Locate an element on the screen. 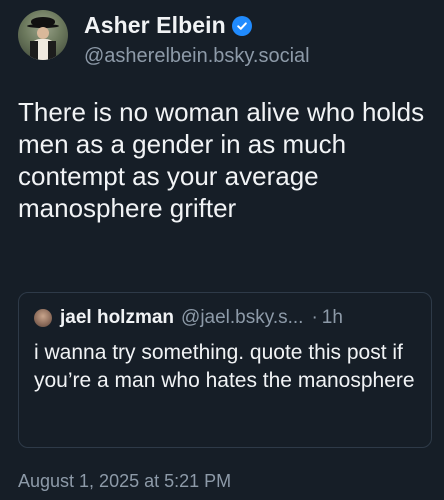 This screenshot has height=500, width=444. author-names: Asher Elbein @asherelbein.bsky.social is located at coordinates (197, 40).